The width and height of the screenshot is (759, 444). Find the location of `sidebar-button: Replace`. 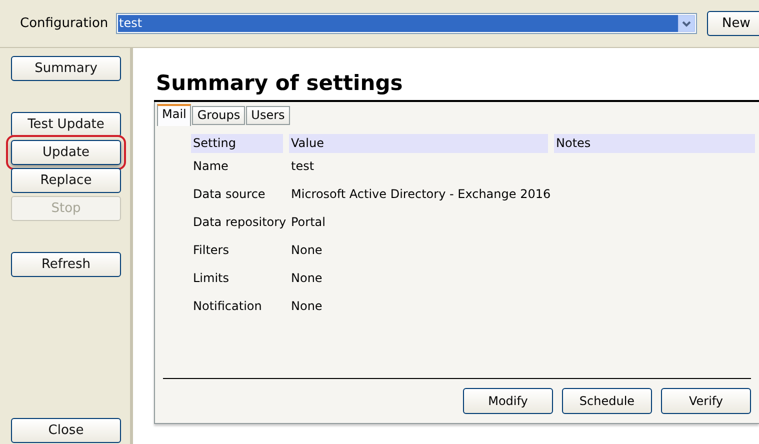

sidebar-button: Replace is located at coordinates (66, 180).